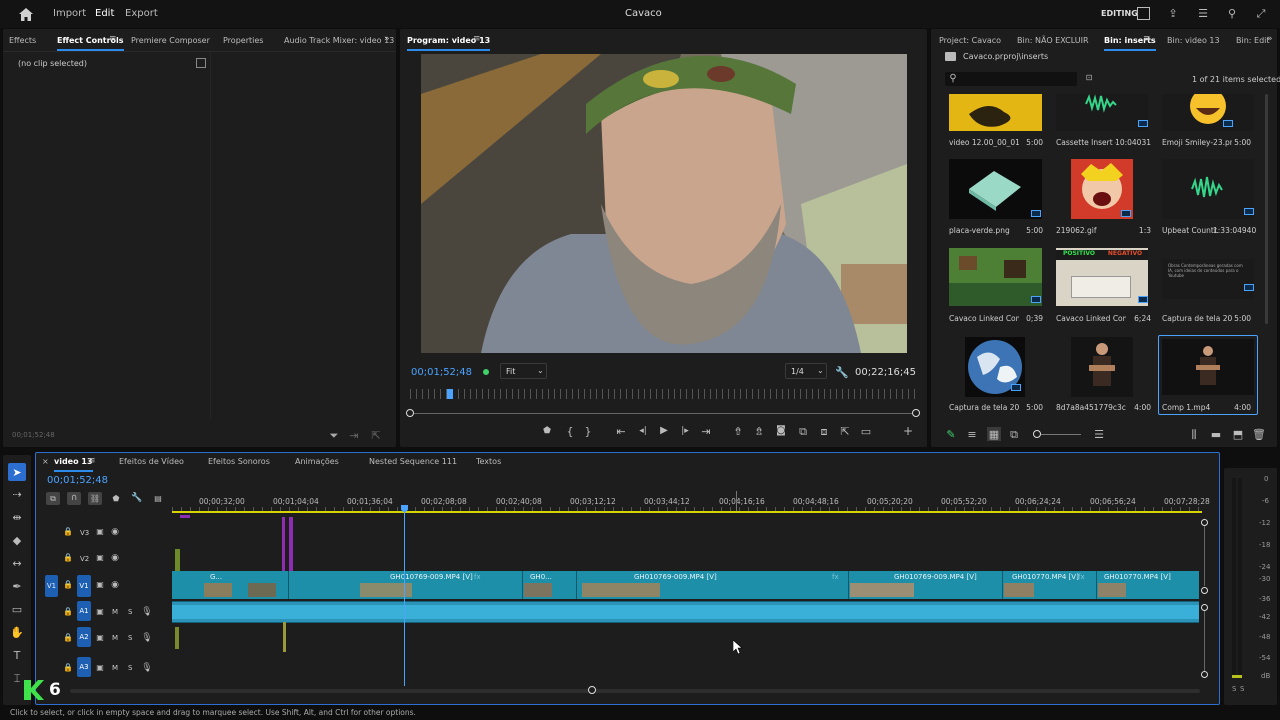 Image resolution: width=1280 pixels, height=720 pixels. What do you see at coordinates (84, 611) in the screenshot?
I see `track-target-a1: A1` at bounding box center [84, 611].